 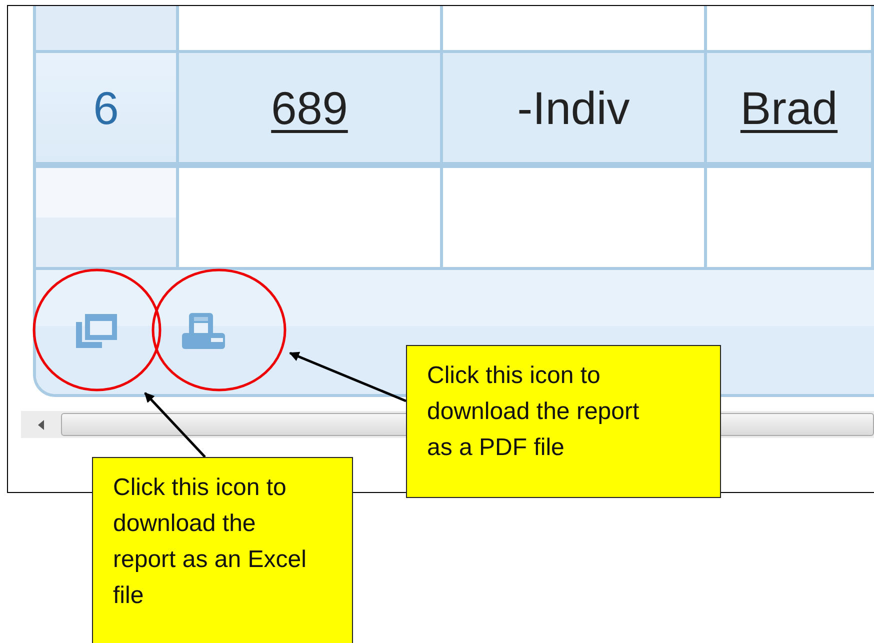 What do you see at coordinates (573, 107) in the screenshot?
I see `cell-text: -Indiv` at bounding box center [573, 107].